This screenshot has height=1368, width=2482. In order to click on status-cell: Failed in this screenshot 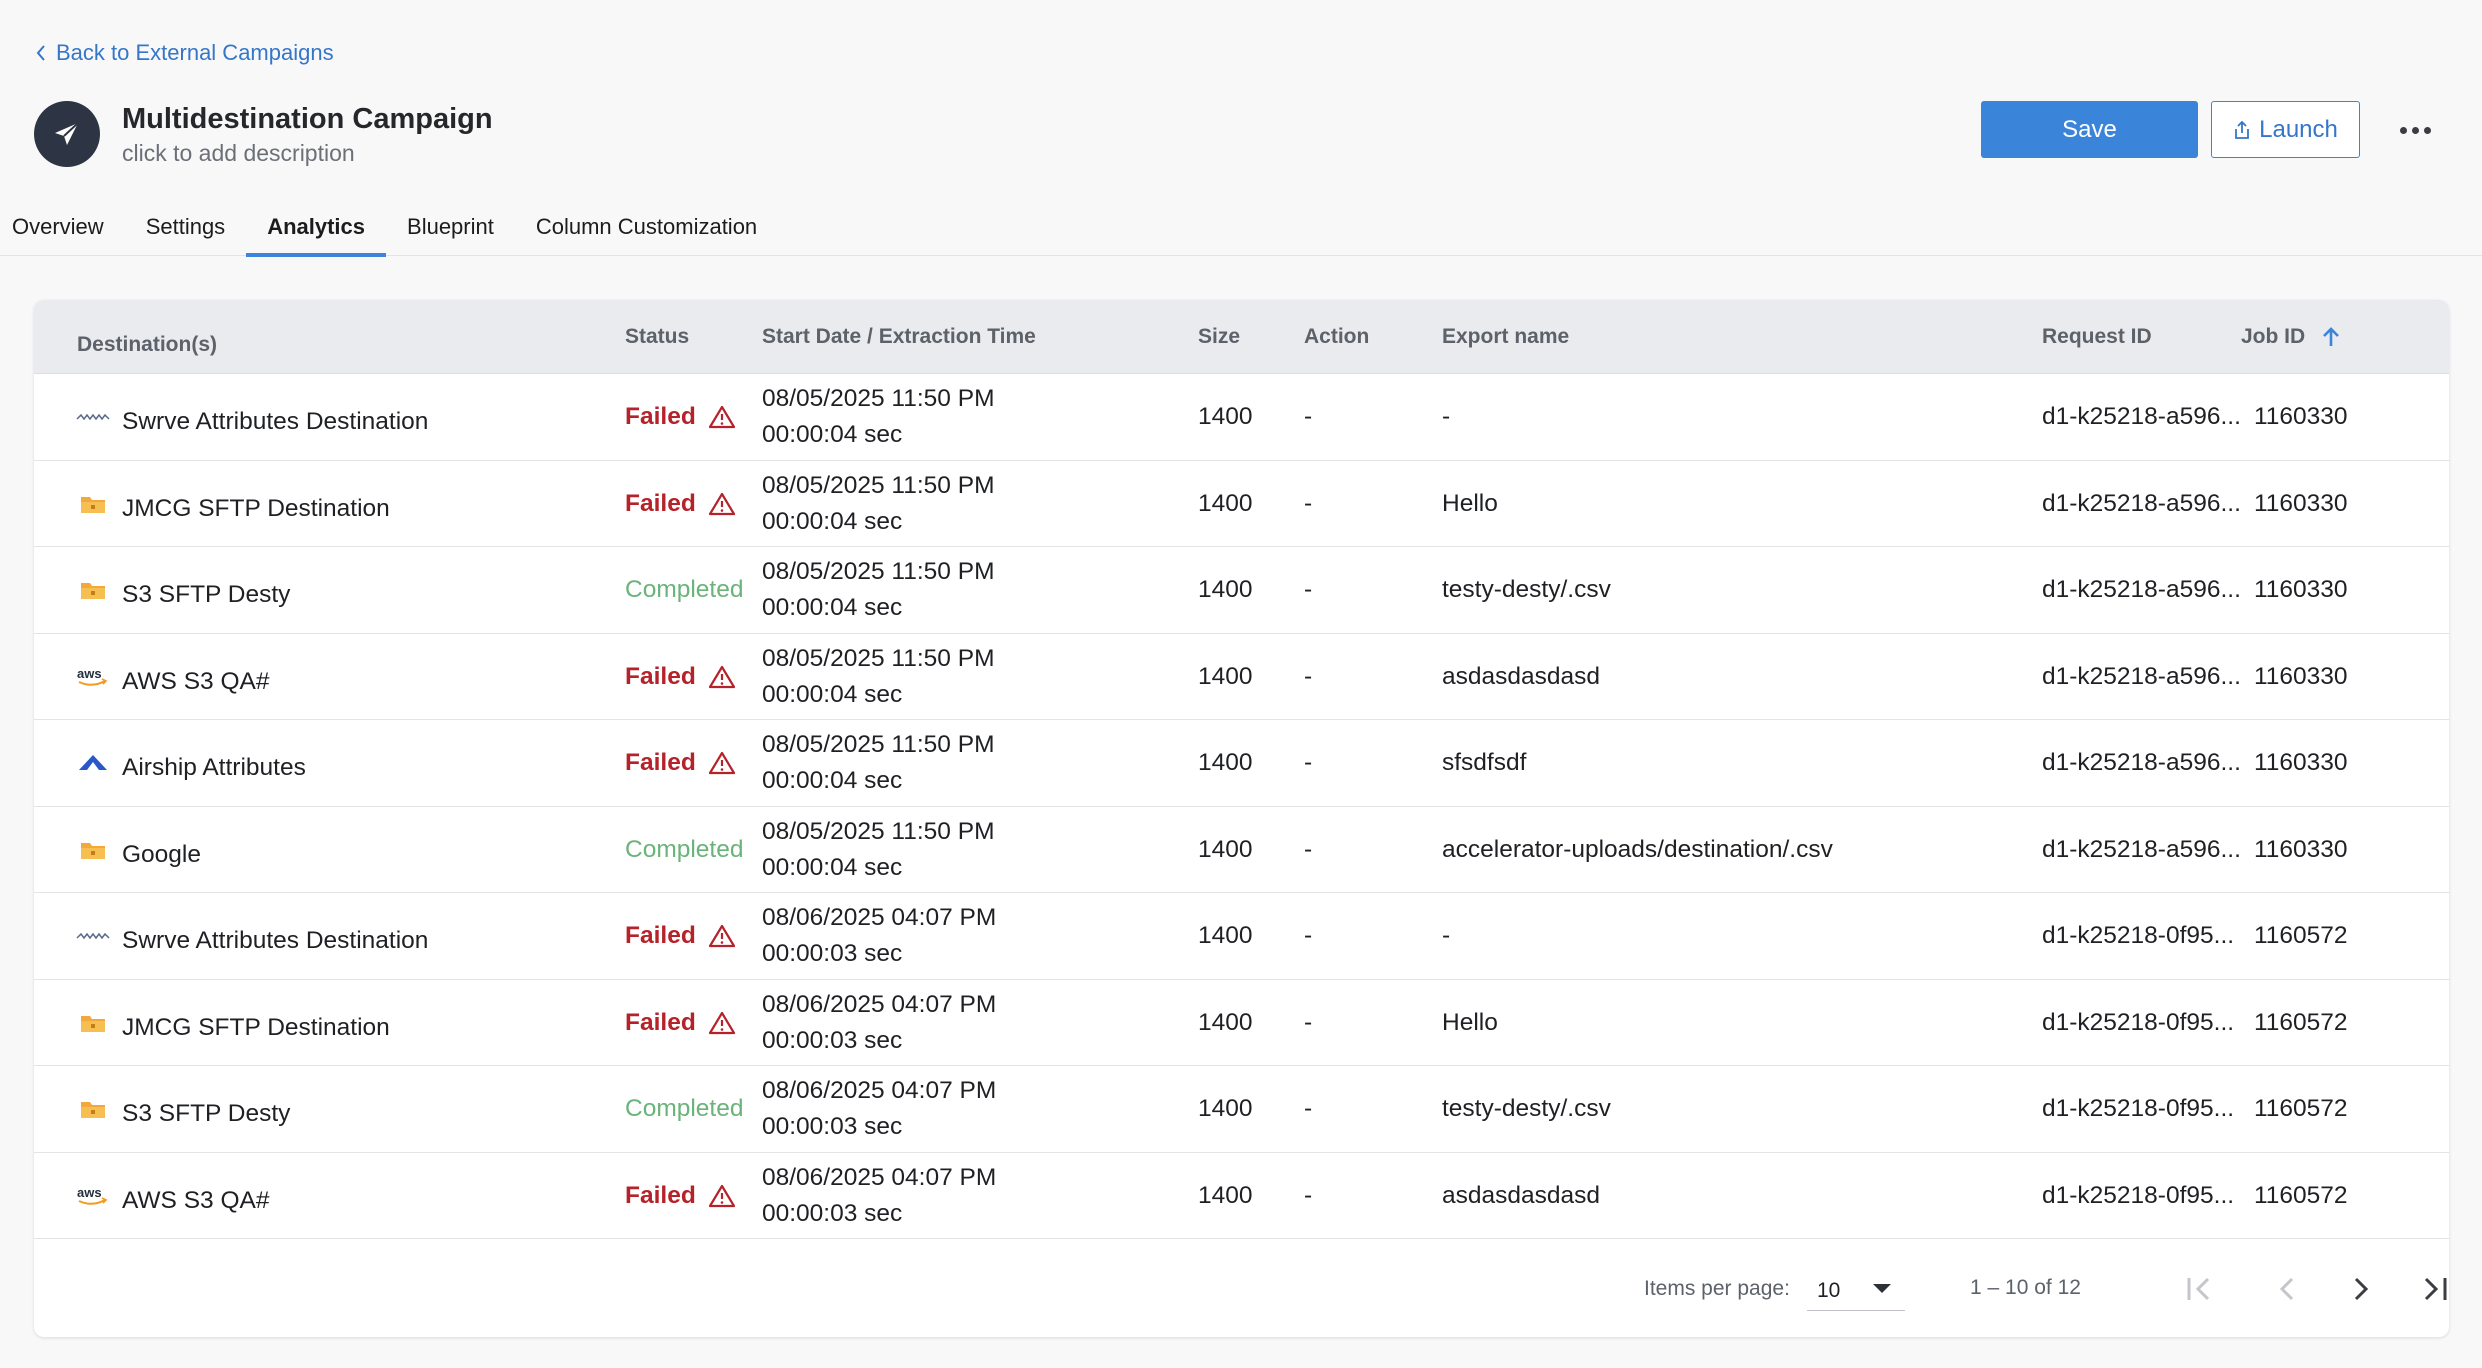, I will do `click(680, 677)`.